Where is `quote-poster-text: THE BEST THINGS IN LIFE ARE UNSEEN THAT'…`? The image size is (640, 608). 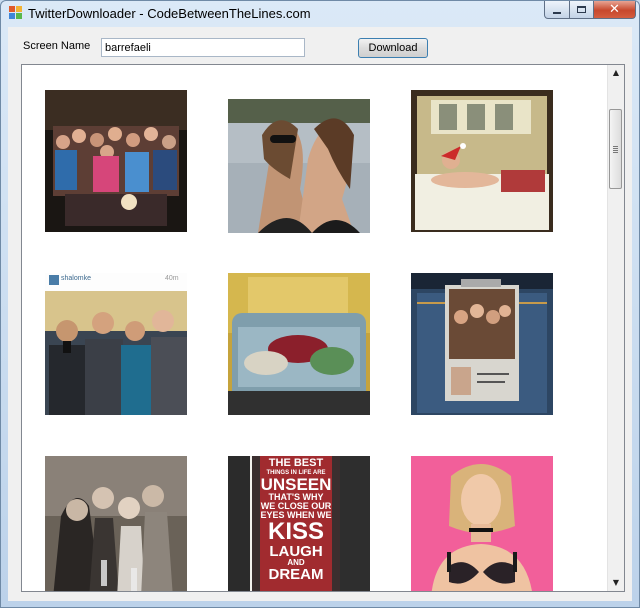 quote-poster-text: THE BEST THINGS IN LIFE ARE UNSEEN THAT'… is located at coordinates (296, 520).